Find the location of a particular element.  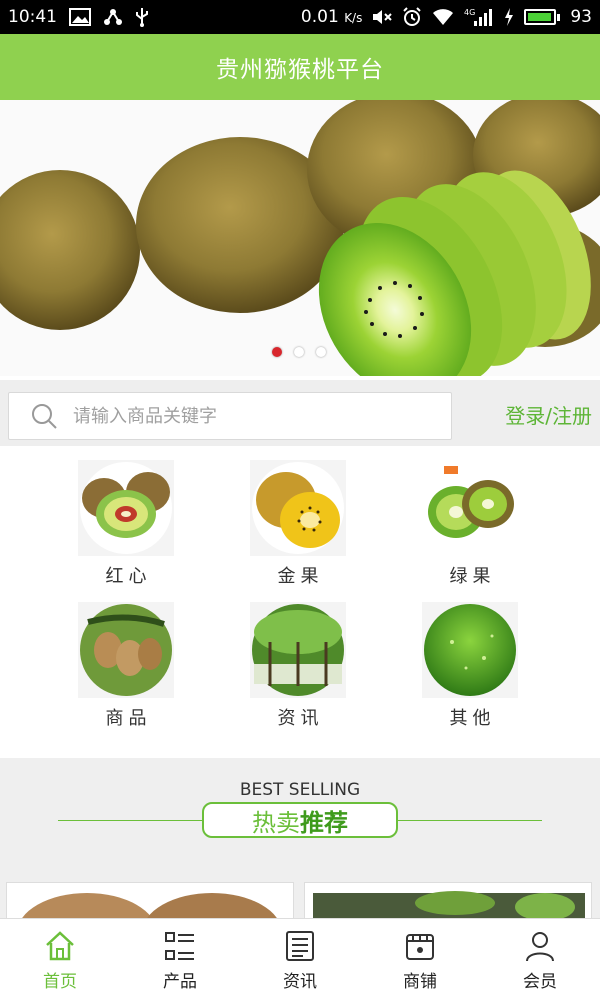

carousel-dots is located at coordinates (299, 352).